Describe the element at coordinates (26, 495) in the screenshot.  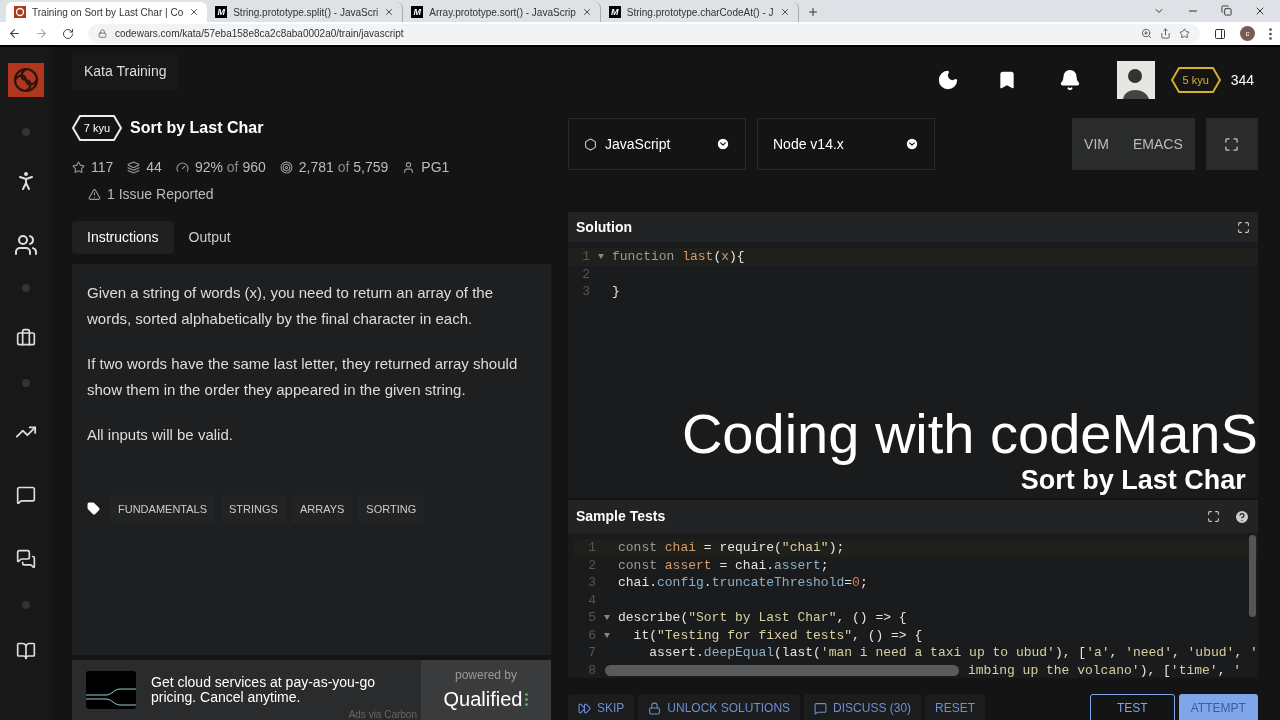
I see `chat-icon` at that location.